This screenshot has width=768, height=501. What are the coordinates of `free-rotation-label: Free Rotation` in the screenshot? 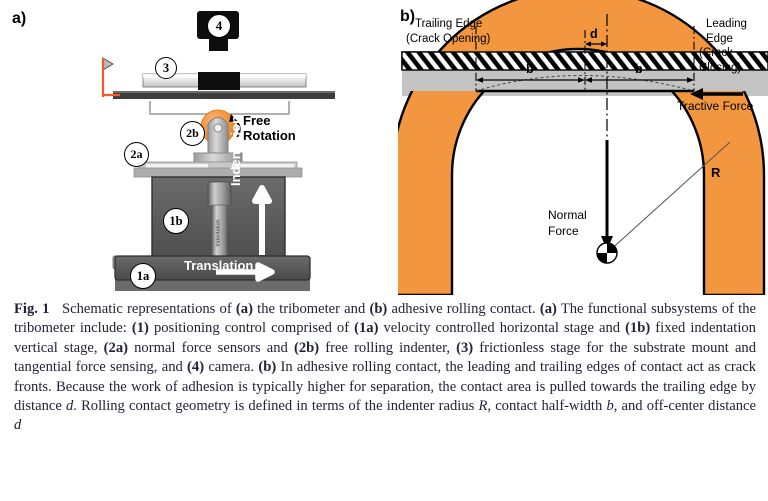 It's located at (269, 128).